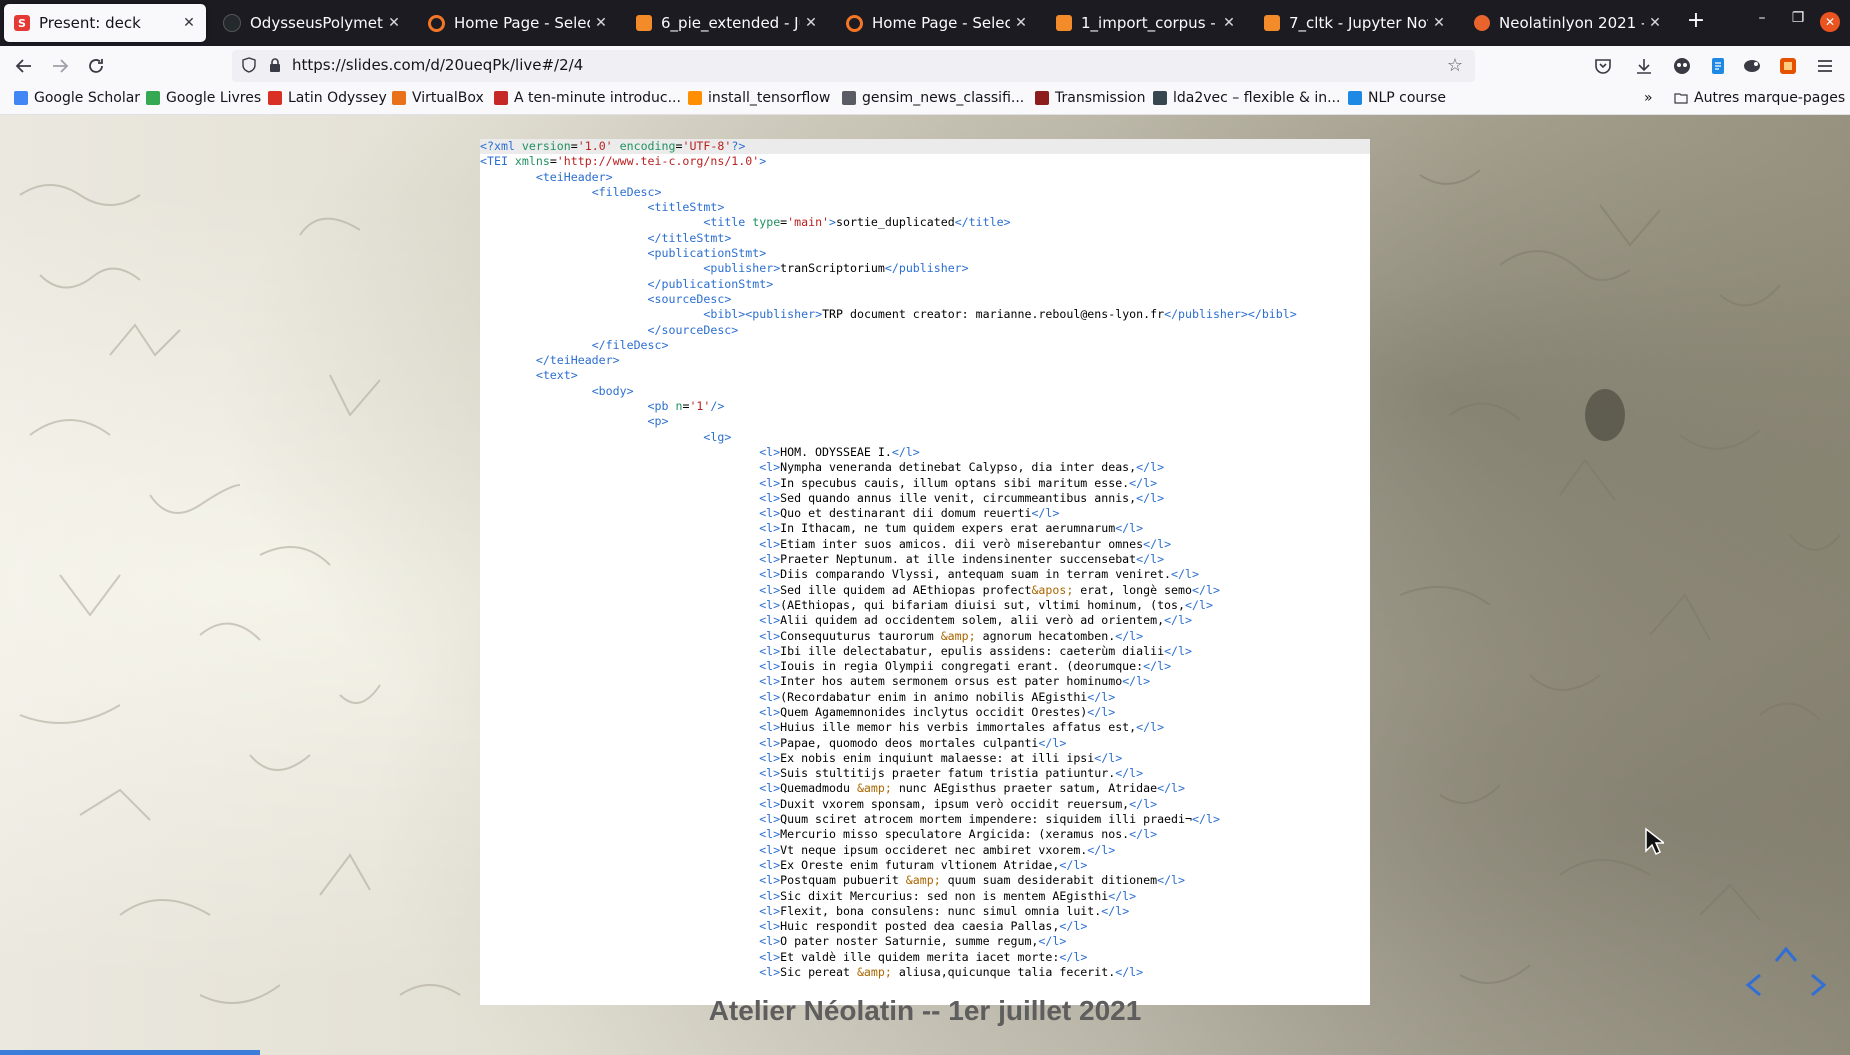 This screenshot has height=1055, width=1850. Describe the element at coordinates (1603, 66) in the screenshot. I see `pocket-icon` at that location.